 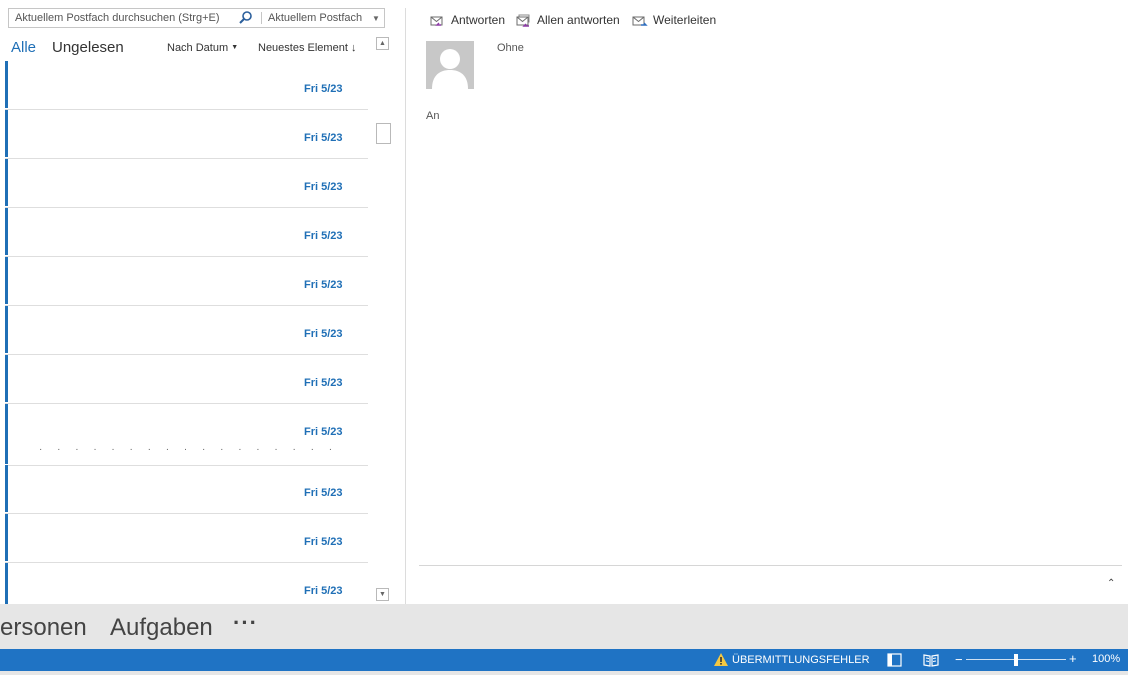 What do you see at coordinates (721, 659) in the screenshot?
I see `warning-icon` at bounding box center [721, 659].